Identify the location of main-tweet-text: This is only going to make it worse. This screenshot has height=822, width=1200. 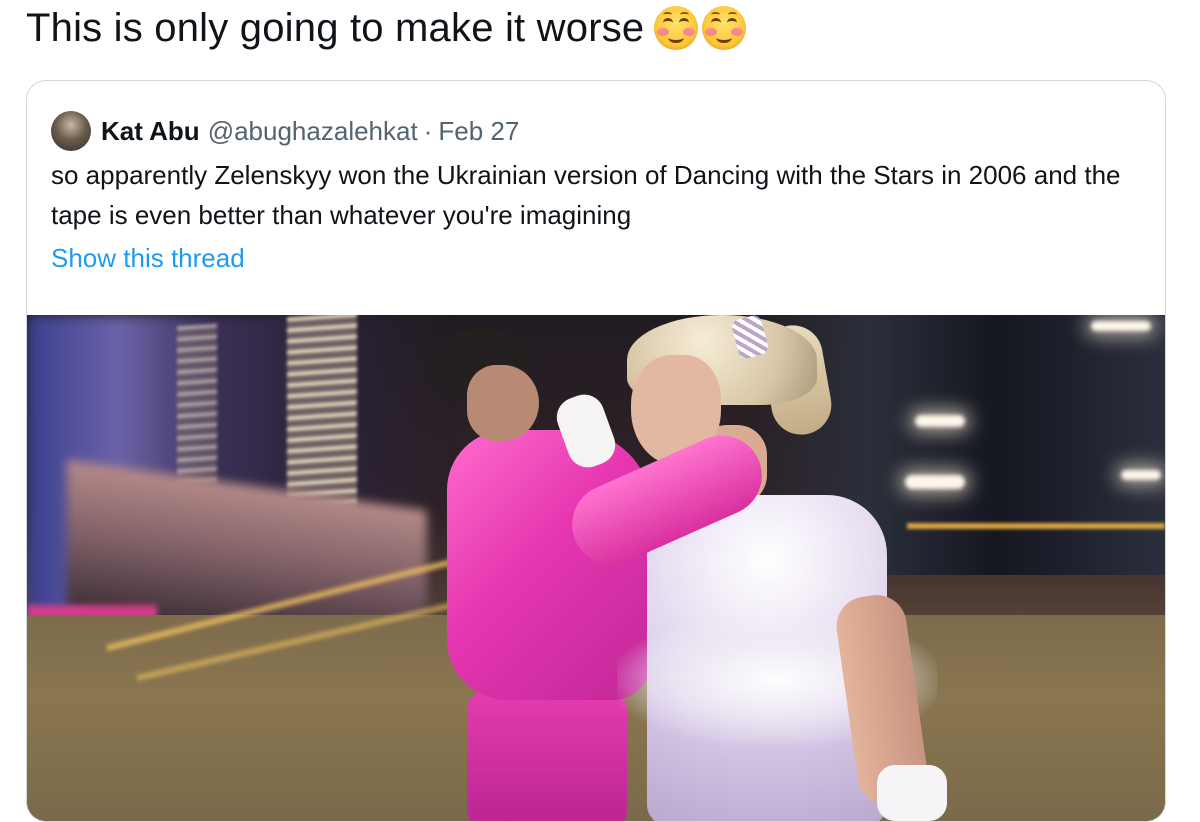
(335, 28).